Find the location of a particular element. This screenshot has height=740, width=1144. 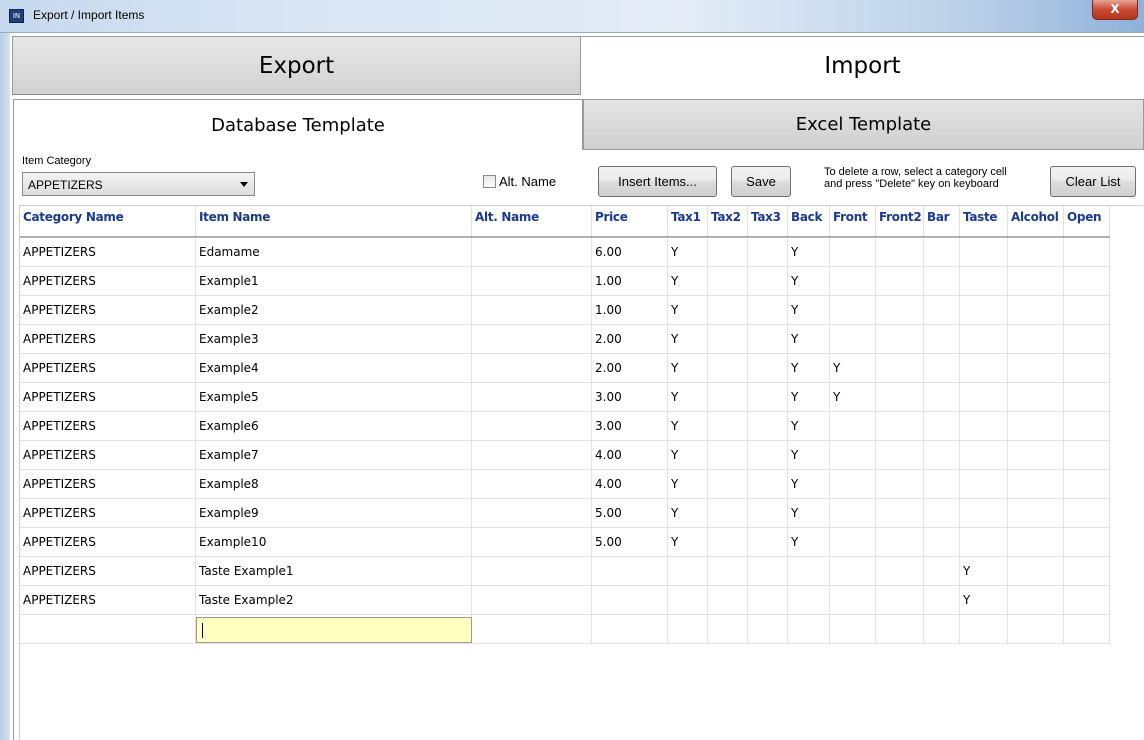

cell-item: Example6 is located at coordinates (334, 426).